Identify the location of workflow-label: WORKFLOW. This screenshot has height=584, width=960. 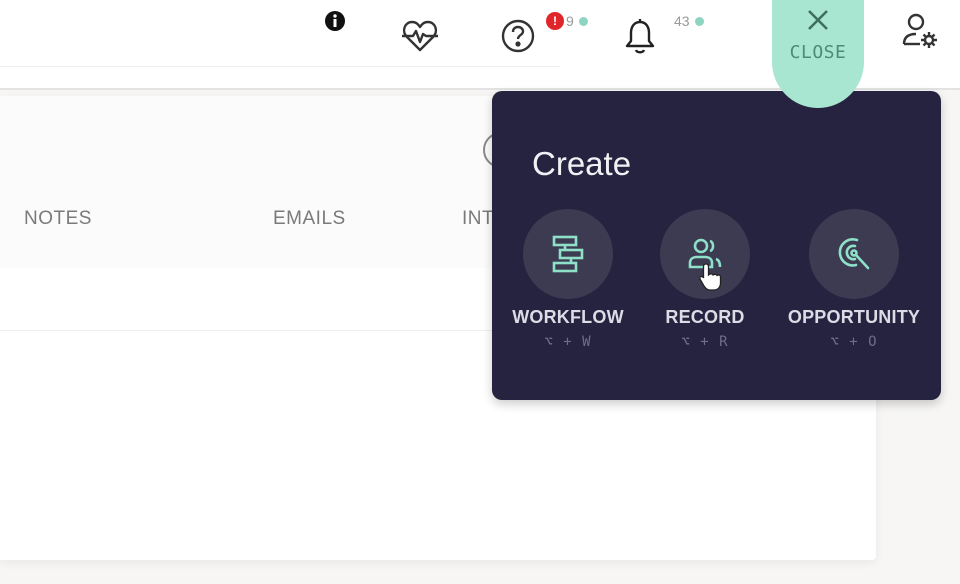
(568, 317).